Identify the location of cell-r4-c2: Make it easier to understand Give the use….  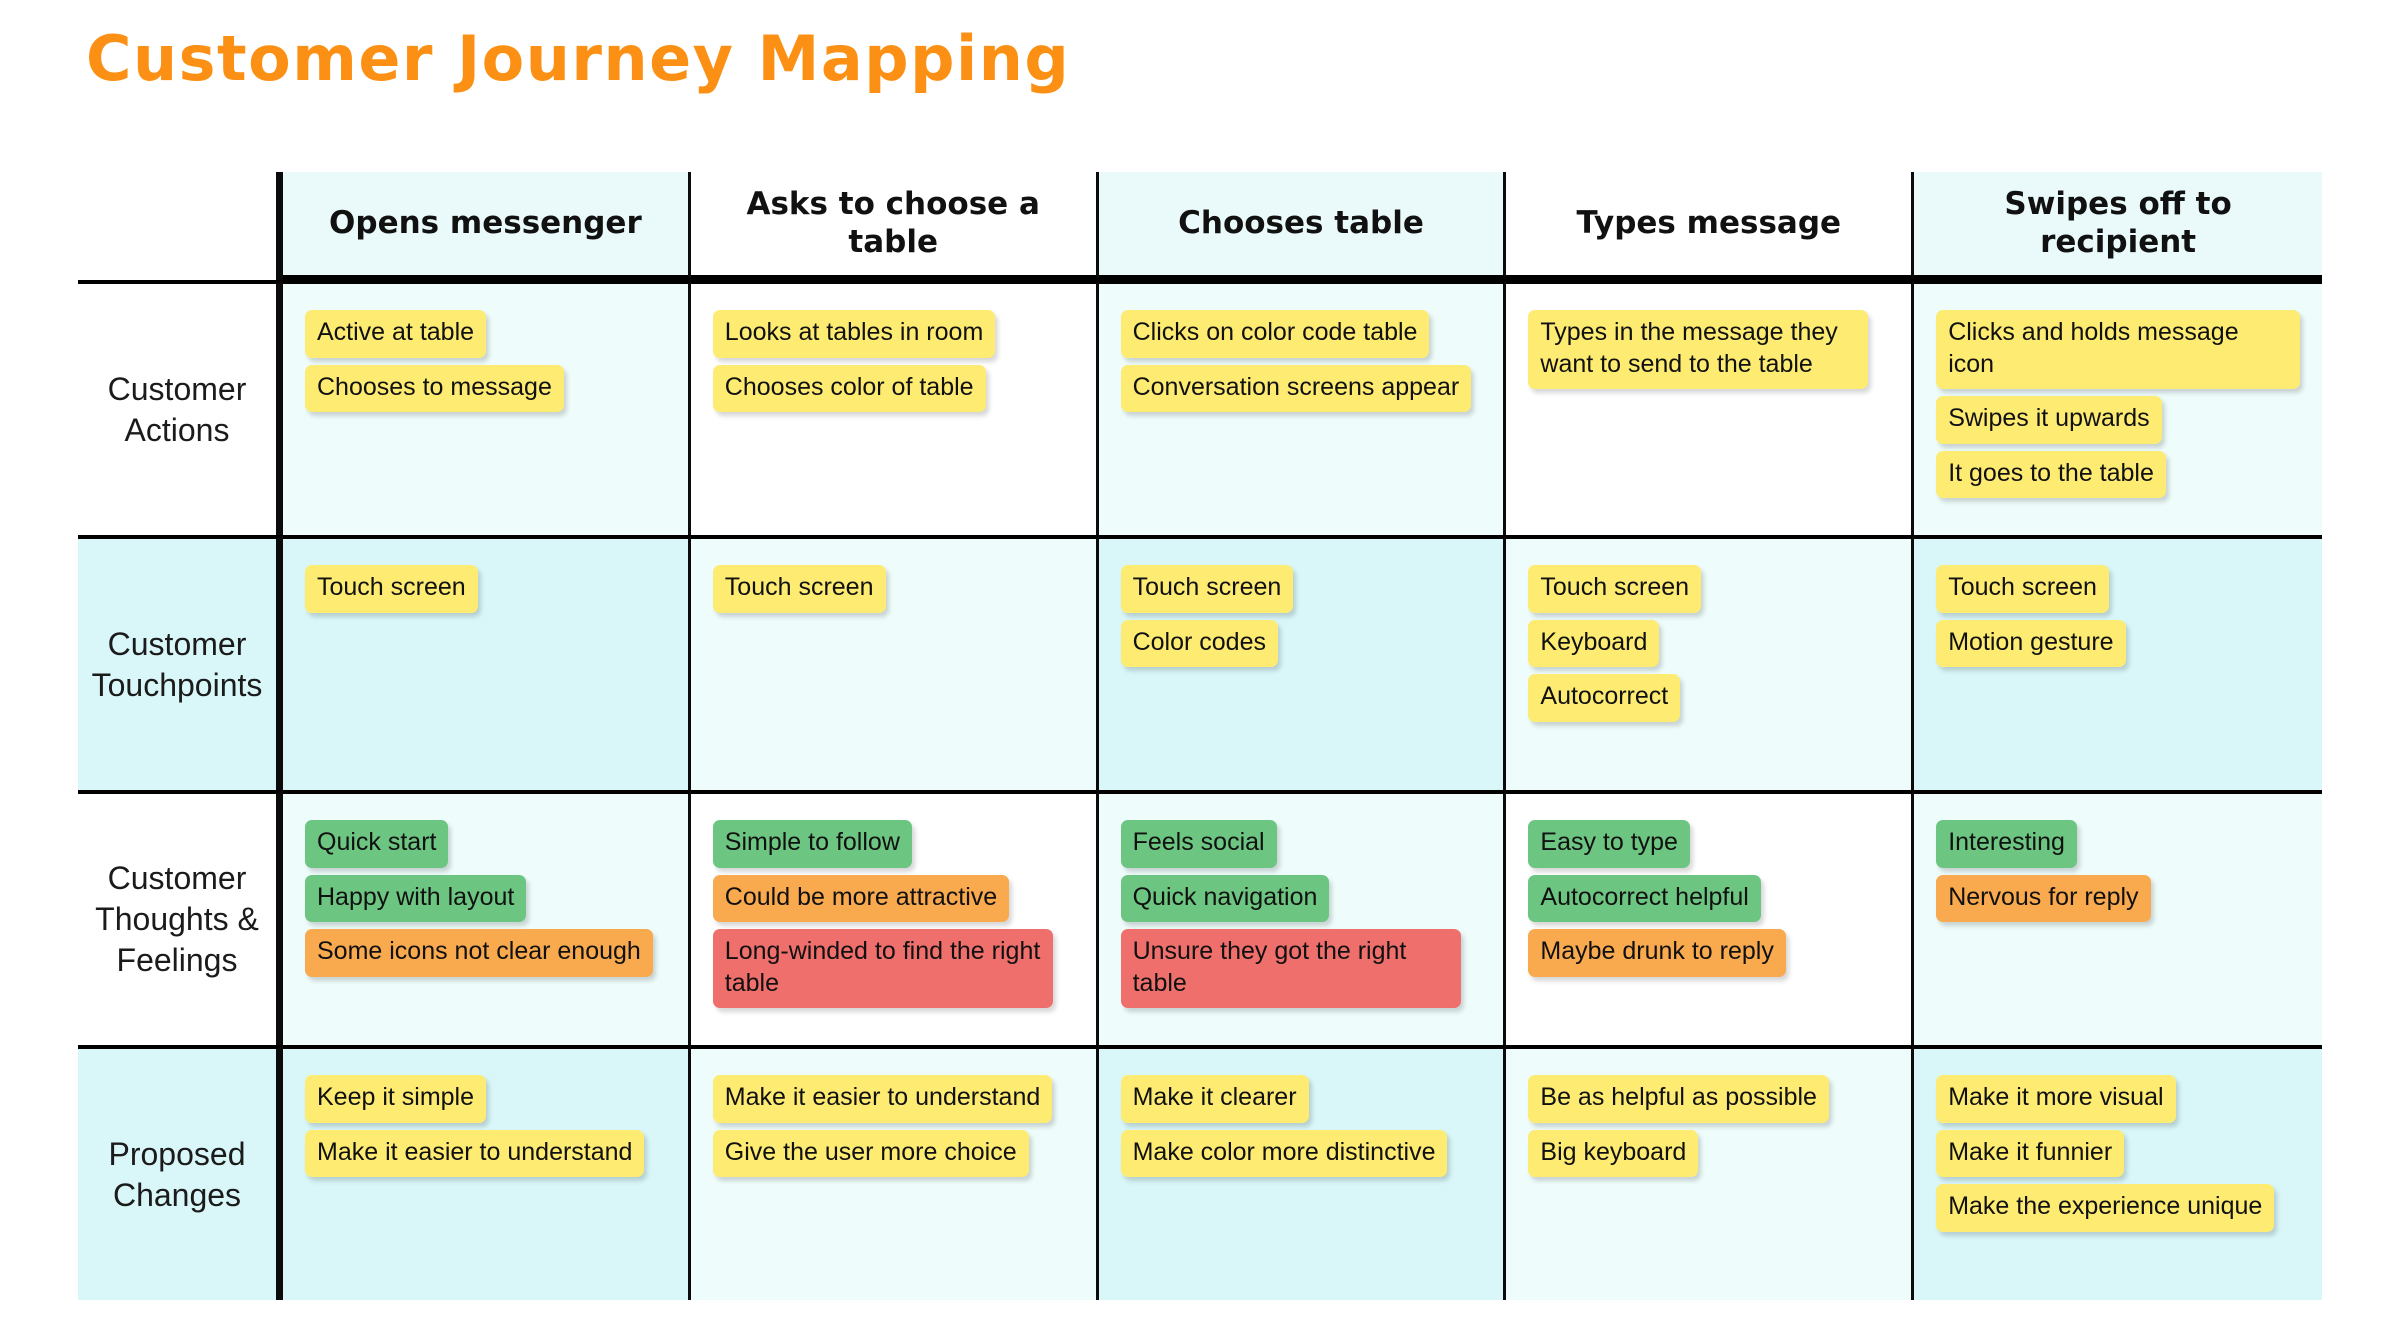
(894, 1172).